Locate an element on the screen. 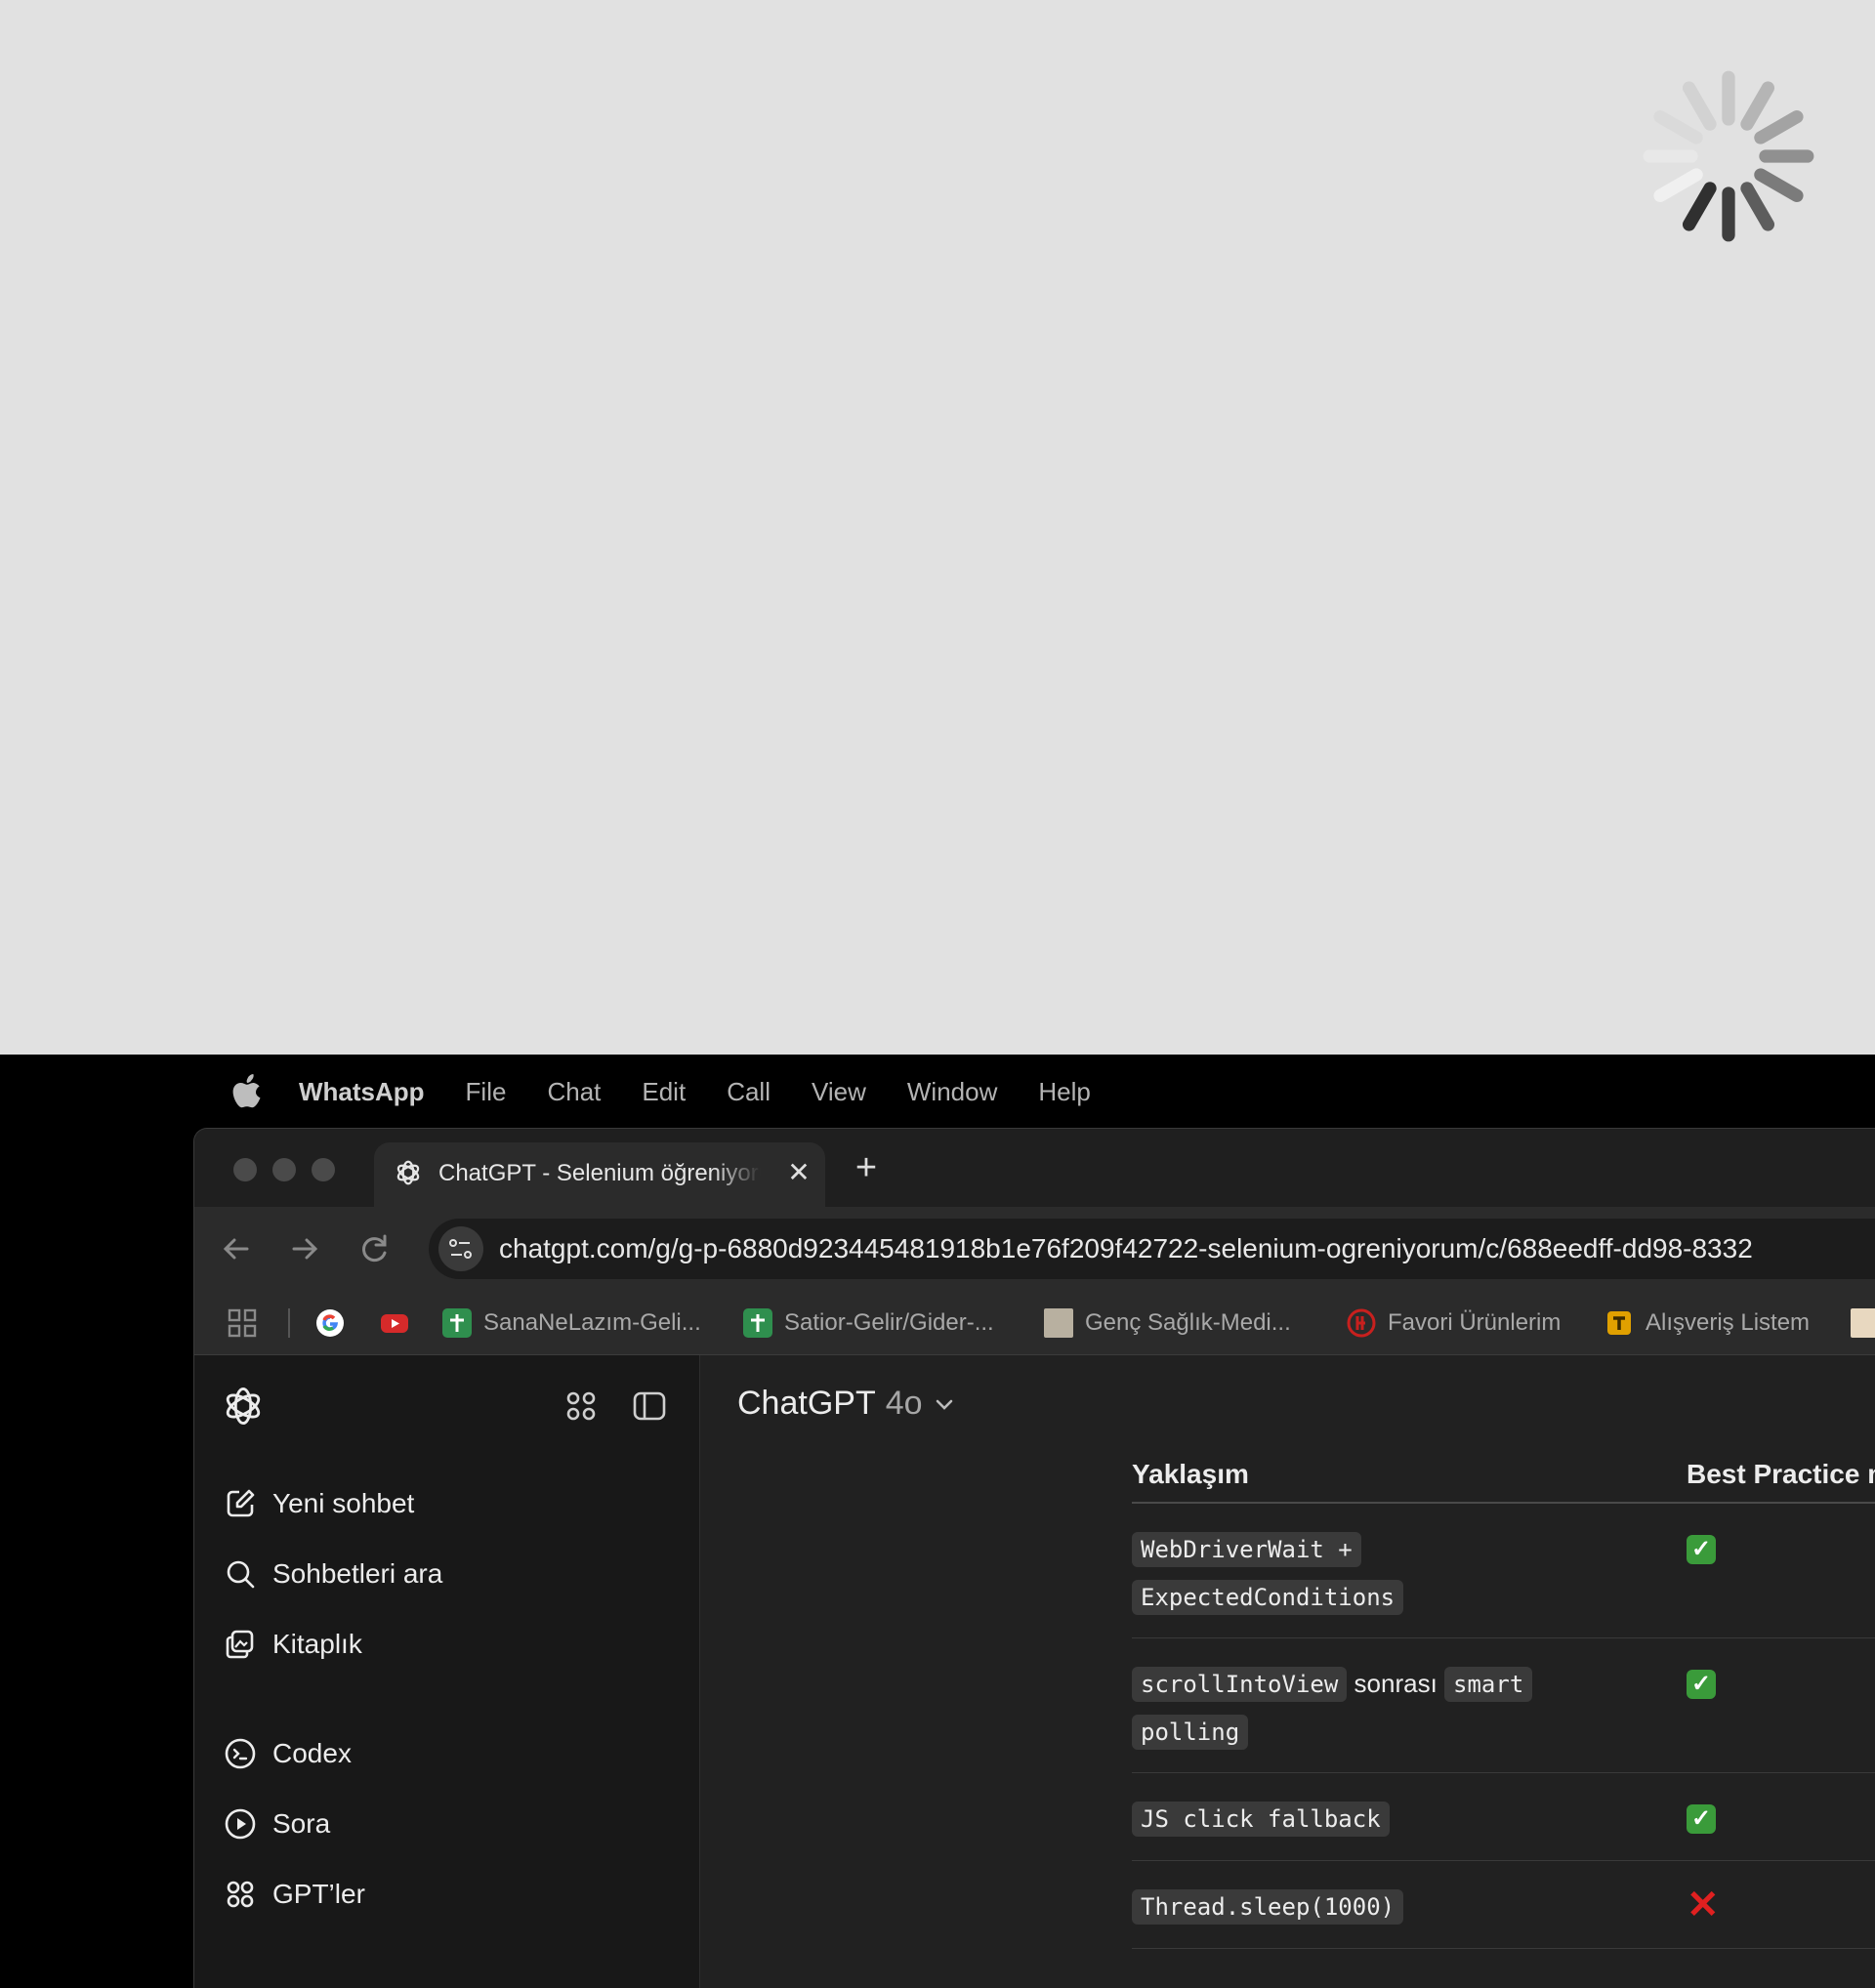 This screenshot has width=1875, height=1988. table-header: Yaklaşım is located at coordinates (1190, 1474).